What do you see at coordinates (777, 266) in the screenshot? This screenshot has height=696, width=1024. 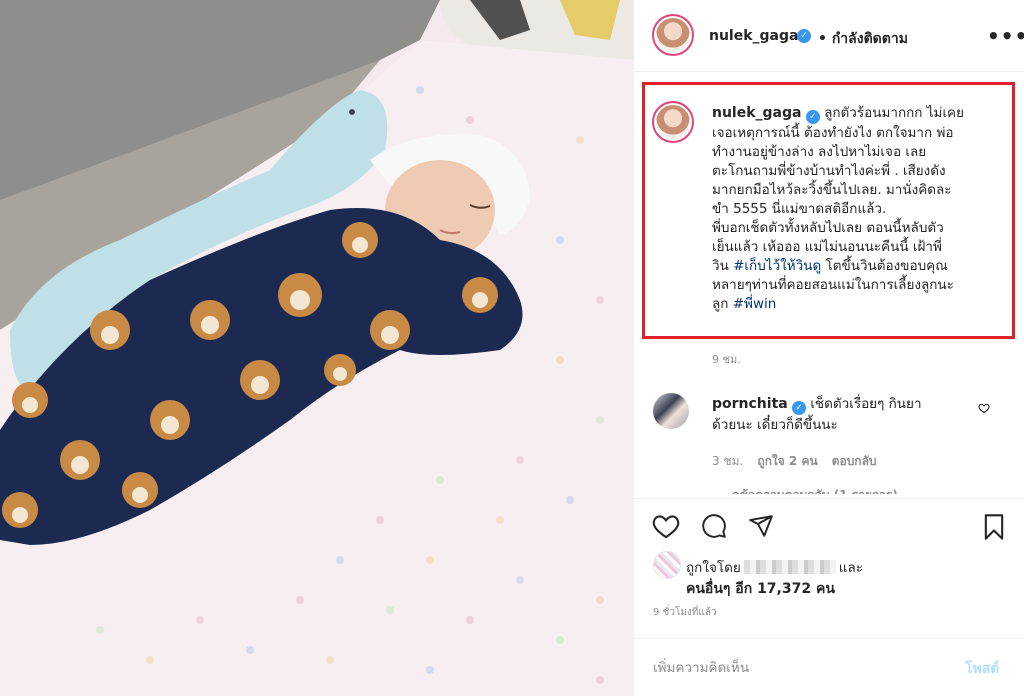 I see `hashtag-link: #เก็บไว้ให้วินดู` at bounding box center [777, 266].